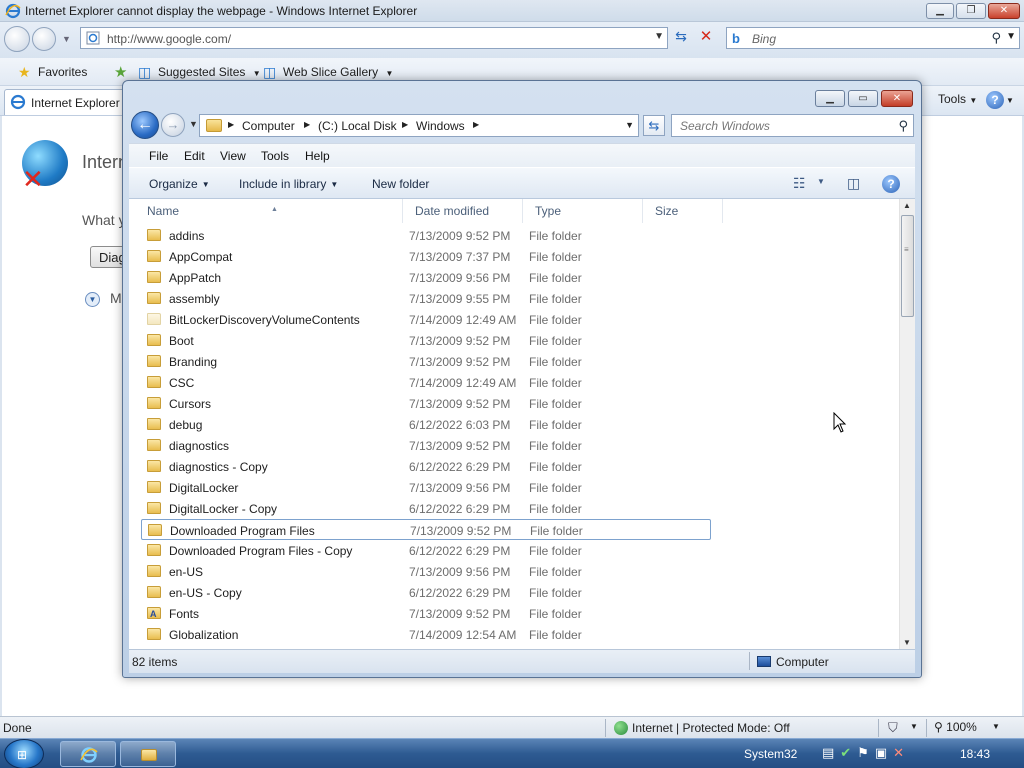  I want to click on security-shield-icon: ⛉, so click(893, 728).